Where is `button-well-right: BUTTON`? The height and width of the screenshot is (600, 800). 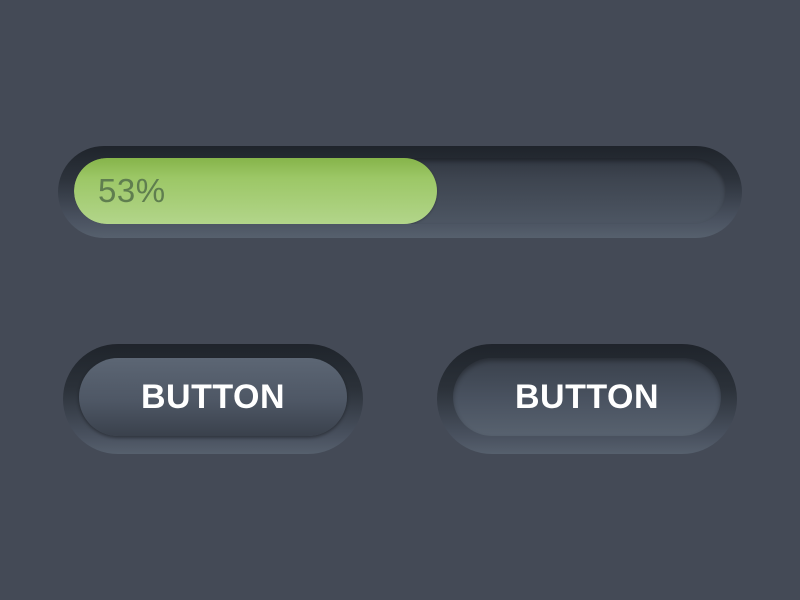
button-well-right: BUTTON is located at coordinates (587, 399).